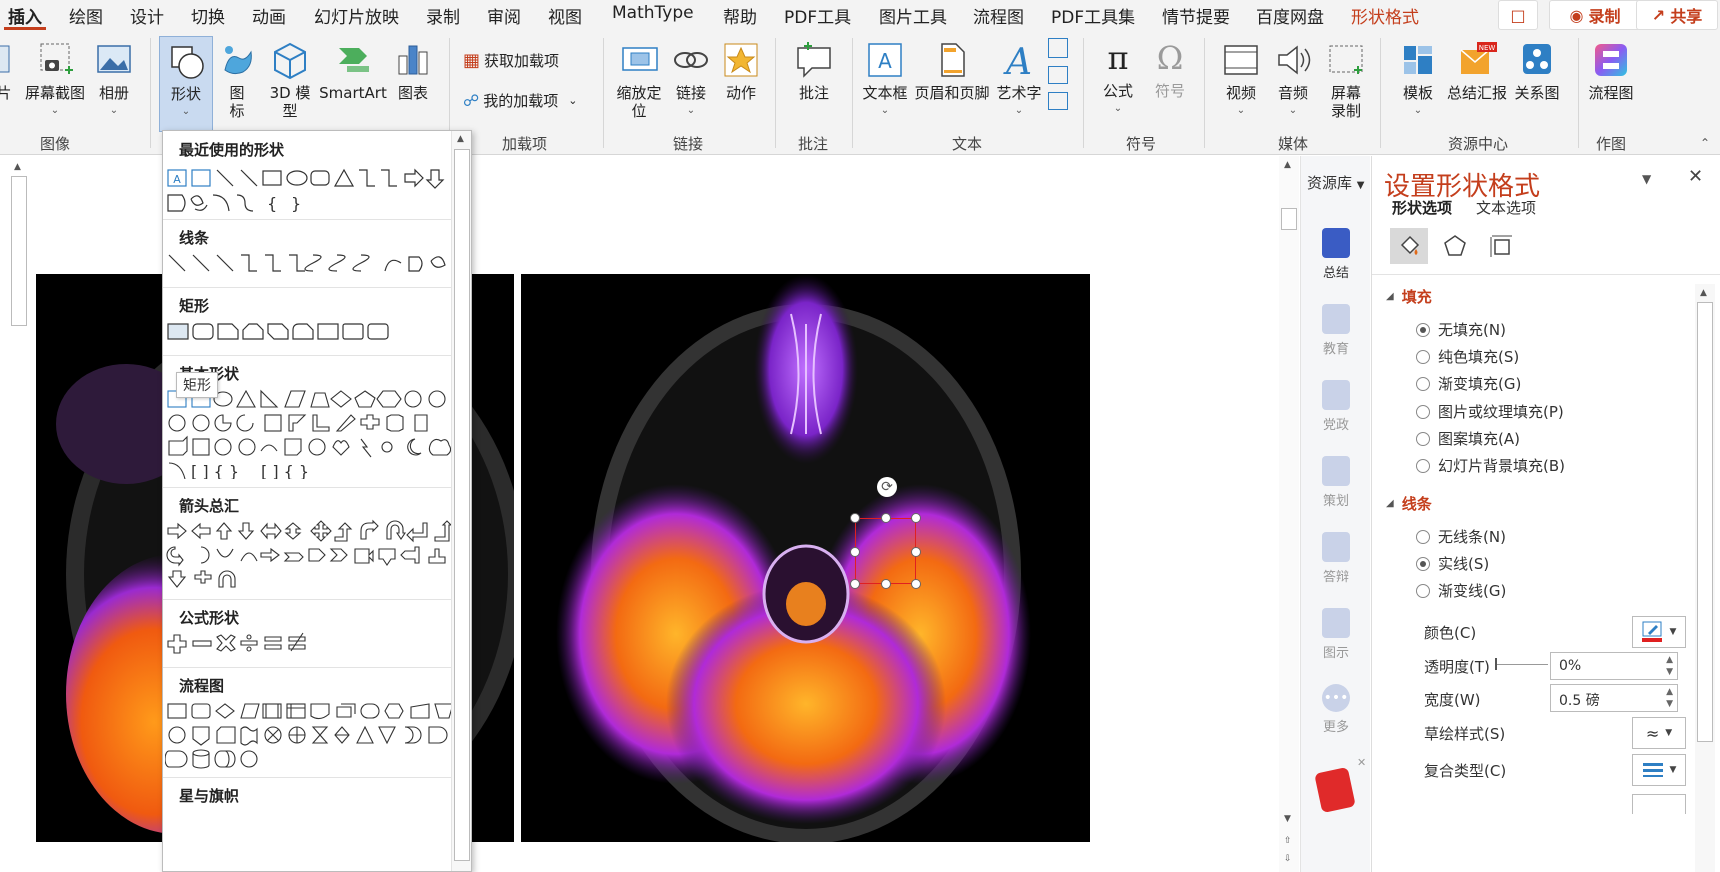  What do you see at coordinates (1659, 804) in the screenshot?
I see `next-dropdown-partial` at bounding box center [1659, 804].